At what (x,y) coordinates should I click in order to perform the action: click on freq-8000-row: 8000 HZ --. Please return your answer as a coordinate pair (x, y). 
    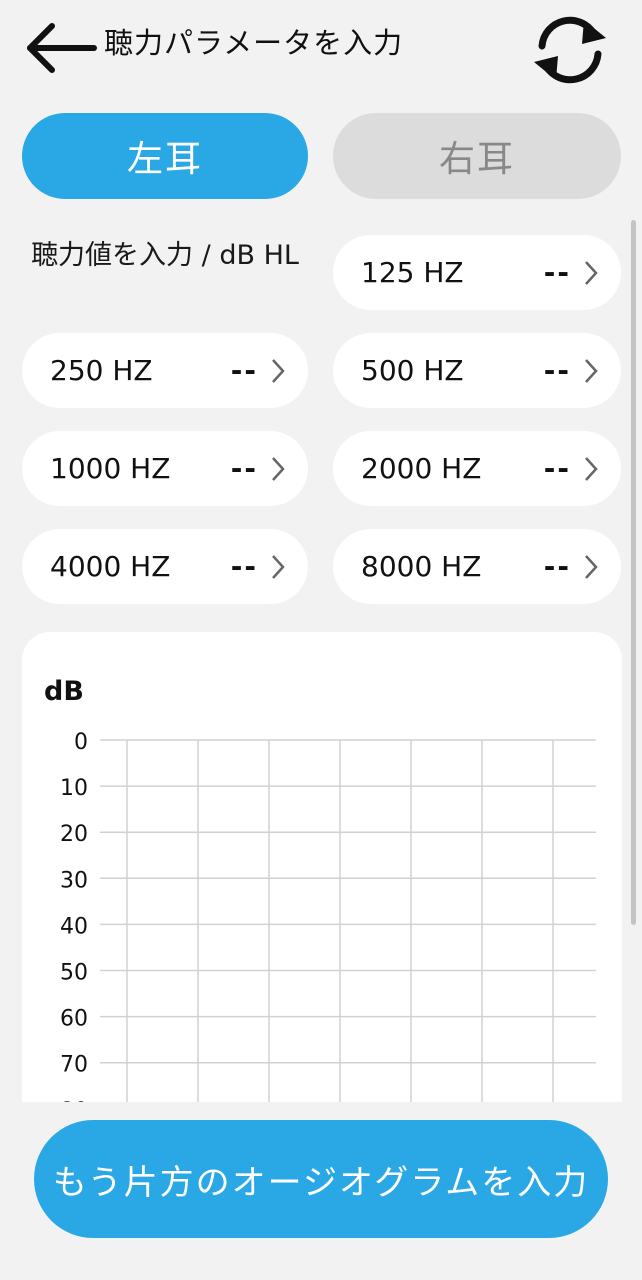
    Looking at the image, I should click on (477, 566).